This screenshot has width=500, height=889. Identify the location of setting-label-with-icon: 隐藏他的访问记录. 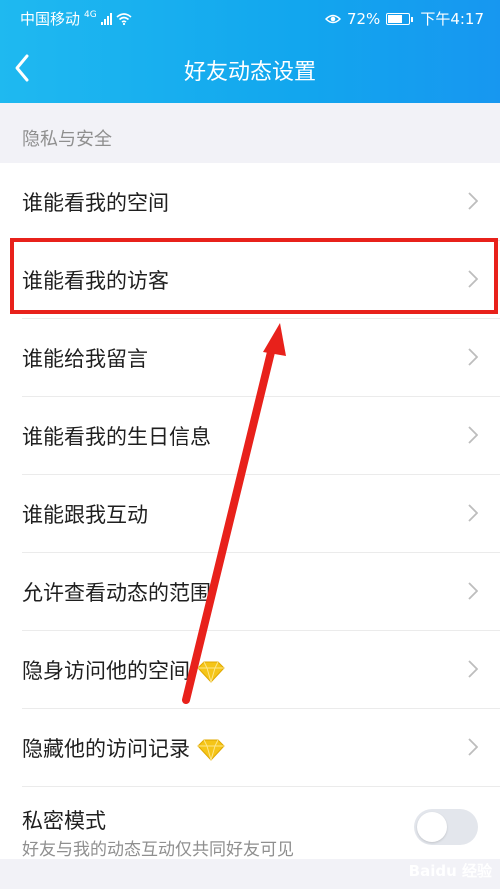
(124, 748).